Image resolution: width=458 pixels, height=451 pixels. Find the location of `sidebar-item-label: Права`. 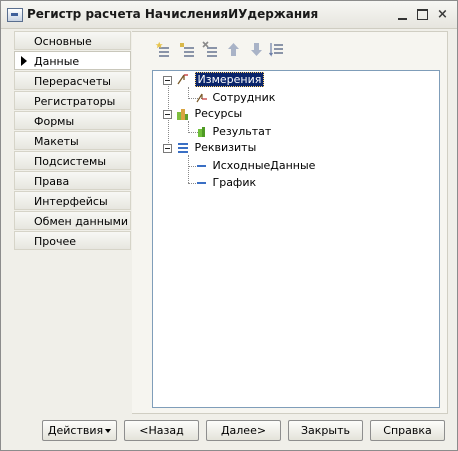

sidebar-item-label: Права is located at coordinates (52, 181).